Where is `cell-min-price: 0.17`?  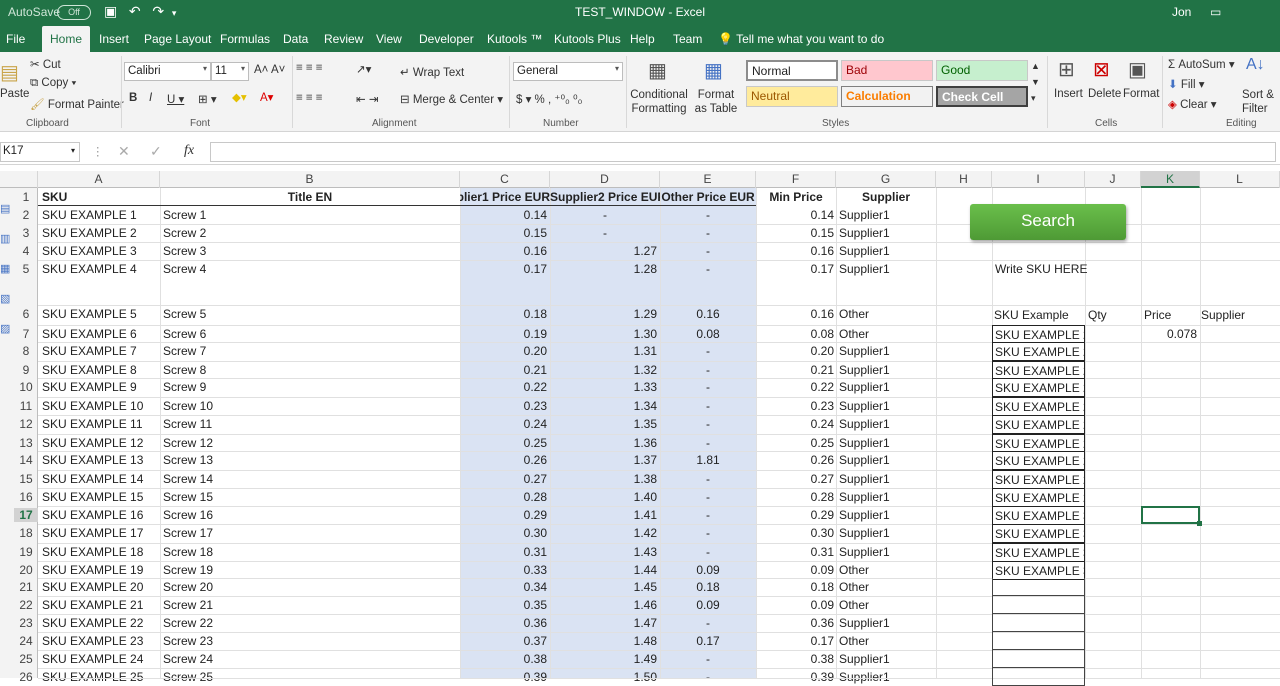
cell-min-price: 0.17 is located at coordinates (795, 641).